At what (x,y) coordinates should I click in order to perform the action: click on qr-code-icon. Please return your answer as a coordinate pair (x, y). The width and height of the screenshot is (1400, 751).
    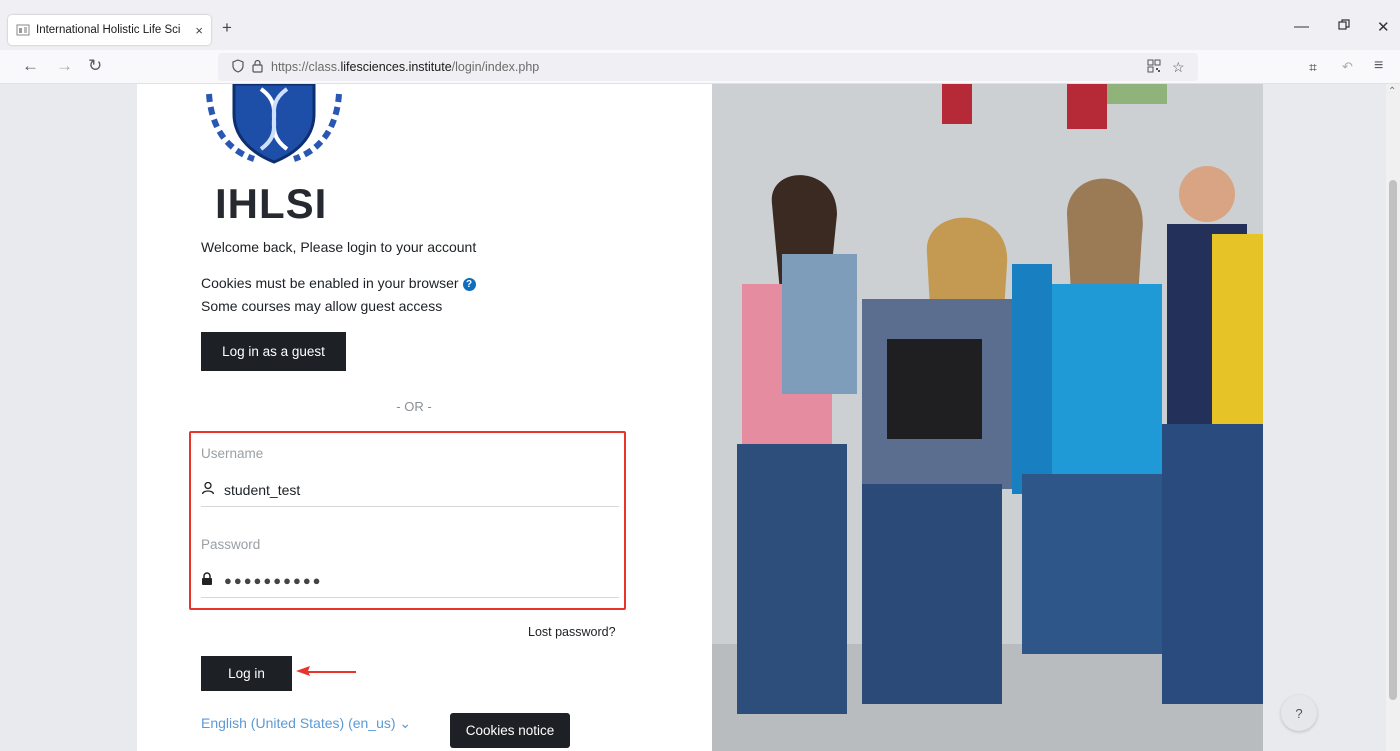
    Looking at the image, I should click on (1154, 67).